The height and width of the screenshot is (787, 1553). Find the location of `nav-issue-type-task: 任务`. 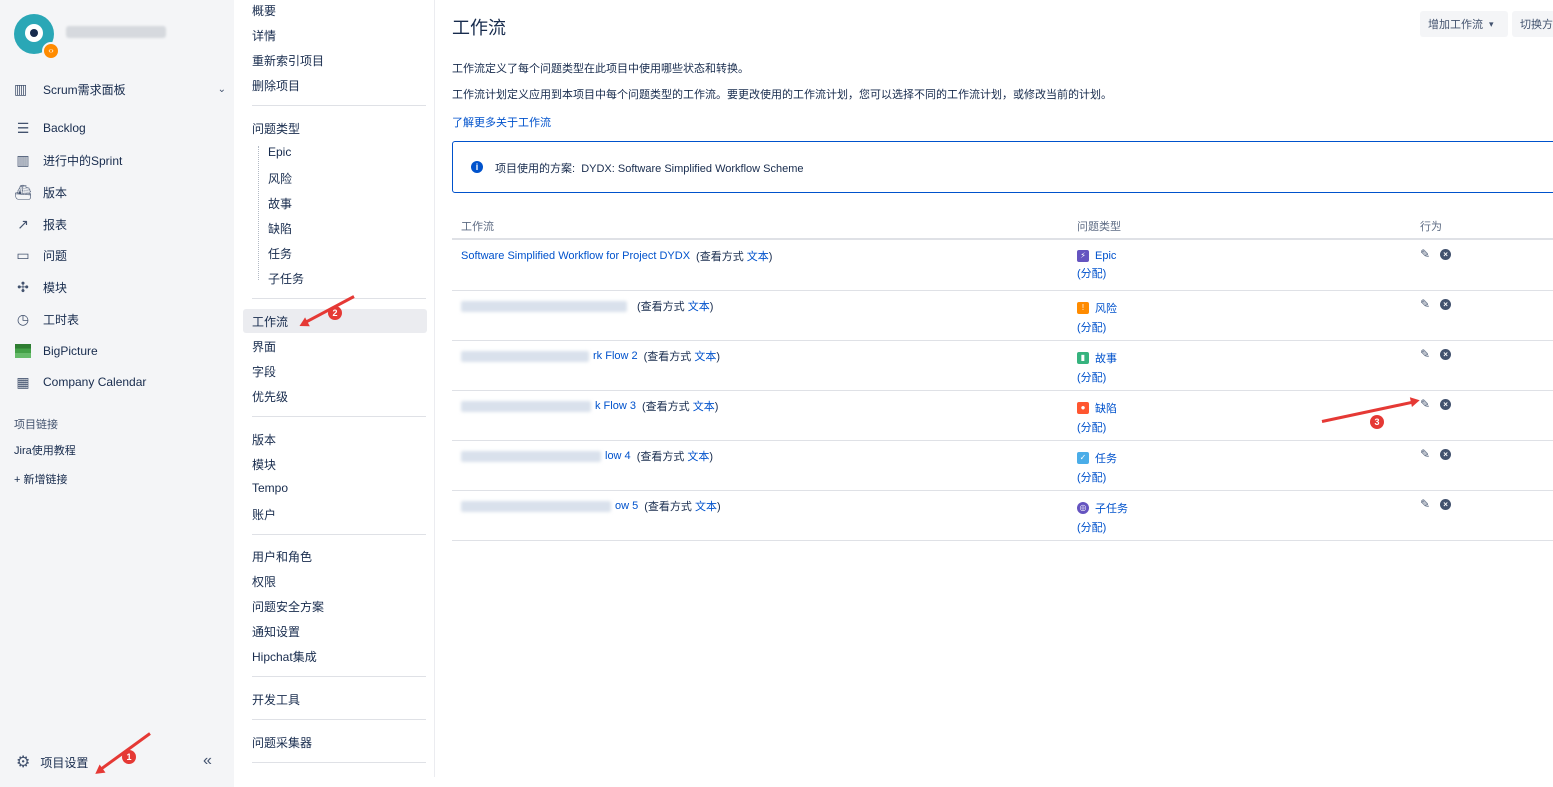

nav-issue-type-task: 任务 is located at coordinates (280, 253).